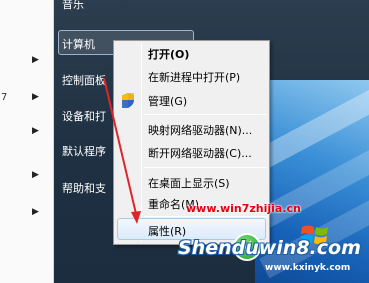  I want to click on watermark-brand: Shenduwin8.com, so click(269, 248).